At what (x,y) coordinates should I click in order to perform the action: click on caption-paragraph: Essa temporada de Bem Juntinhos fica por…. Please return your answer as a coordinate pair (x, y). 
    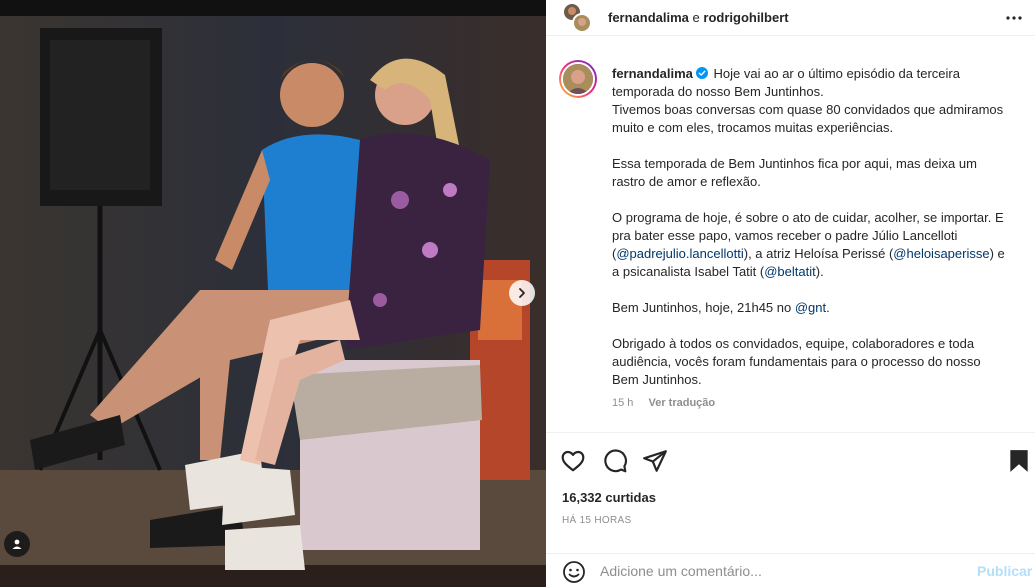
    Looking at the image, I should click on (794, 172).